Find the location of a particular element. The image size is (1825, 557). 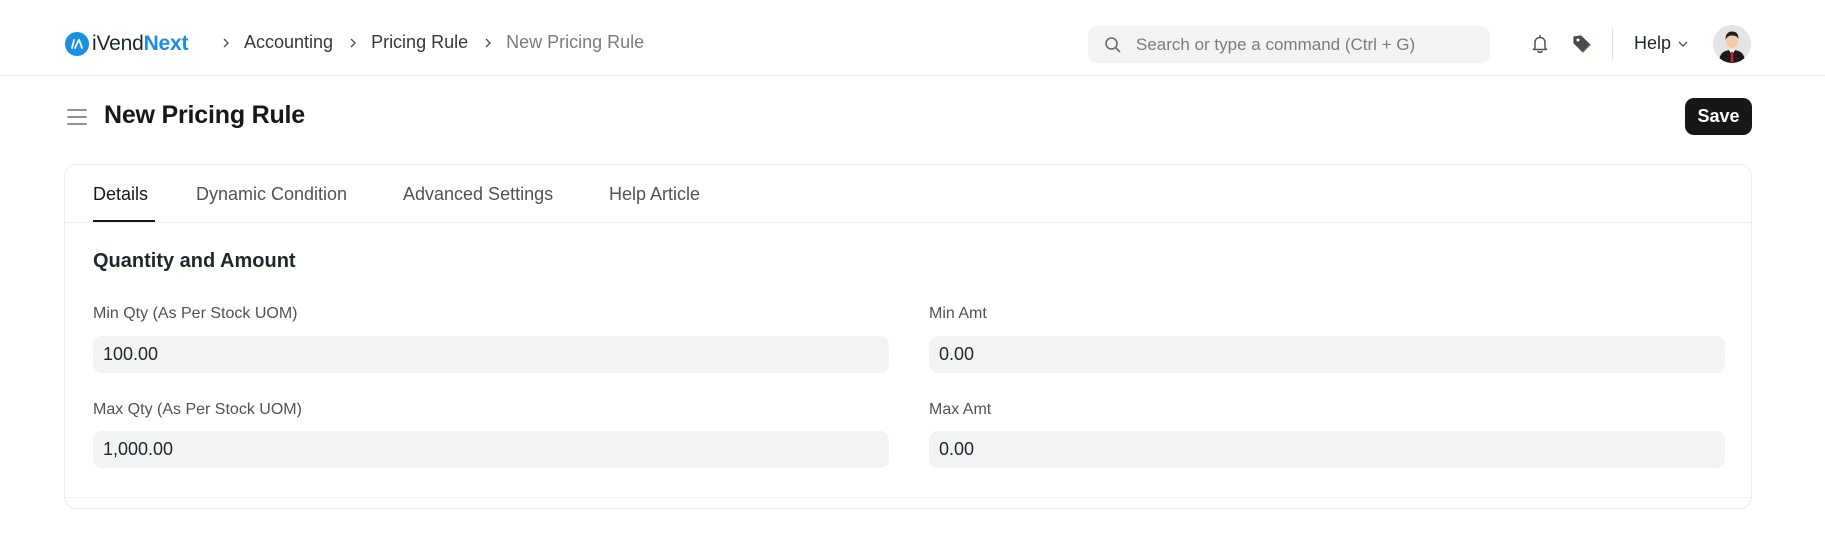

tag-icon is located at coordinates (1582, 44).